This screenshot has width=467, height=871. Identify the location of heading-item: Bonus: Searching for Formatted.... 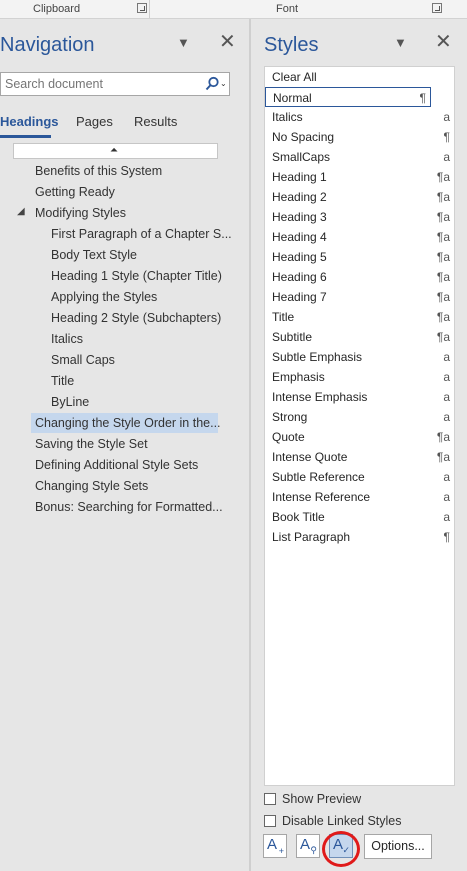
(129, 507).